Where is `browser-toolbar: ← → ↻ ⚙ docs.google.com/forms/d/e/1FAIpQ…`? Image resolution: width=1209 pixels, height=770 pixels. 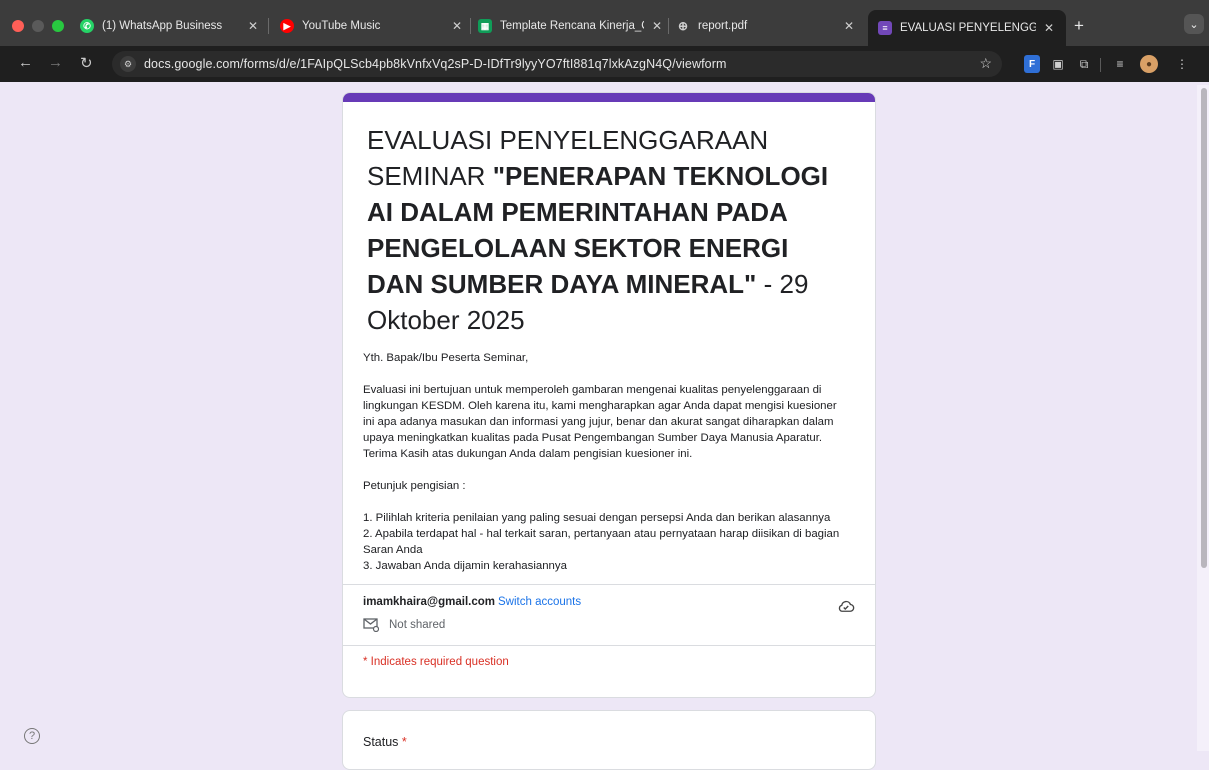 browser-toolbar: ← → ↻ ⚙ docs.google.com/forms/d/e/1FAIpQ… is located at coordinates (604, 64).